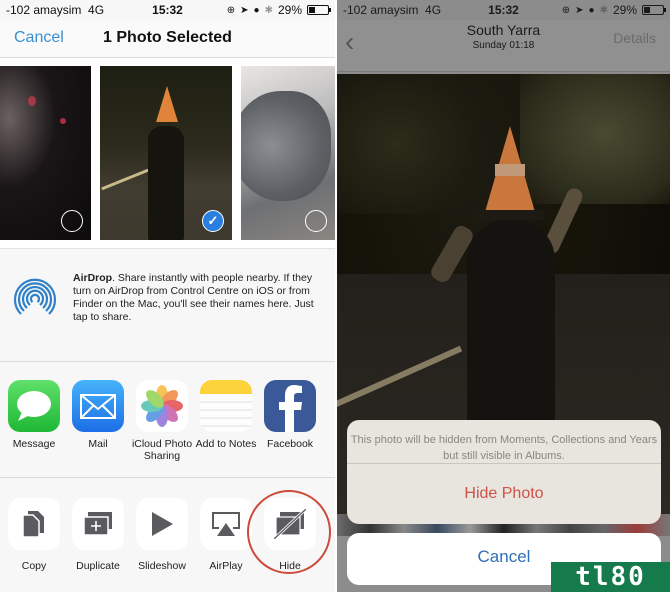 This screenshot has width=670, height=592. What do you see at coordinates (504, 494) in the screenshot?
I see `hide-photo-button: Hide Photo` at bounding box center [504, 494].